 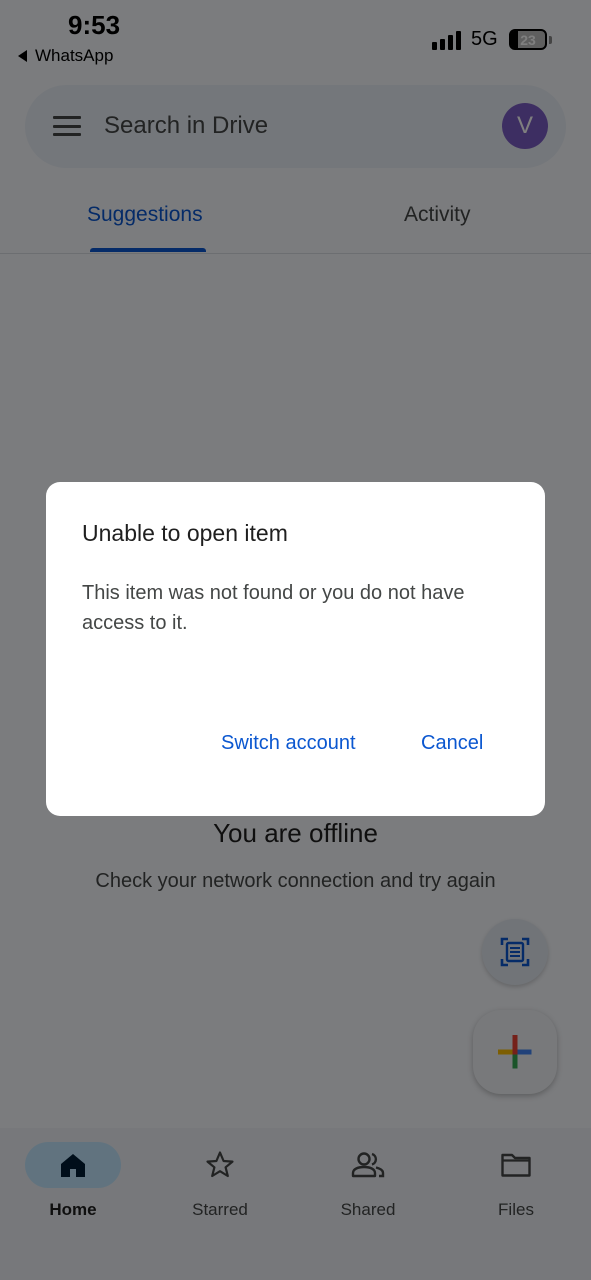 I want to click on cancel-button: Cancel, so click(x=452, y=743).